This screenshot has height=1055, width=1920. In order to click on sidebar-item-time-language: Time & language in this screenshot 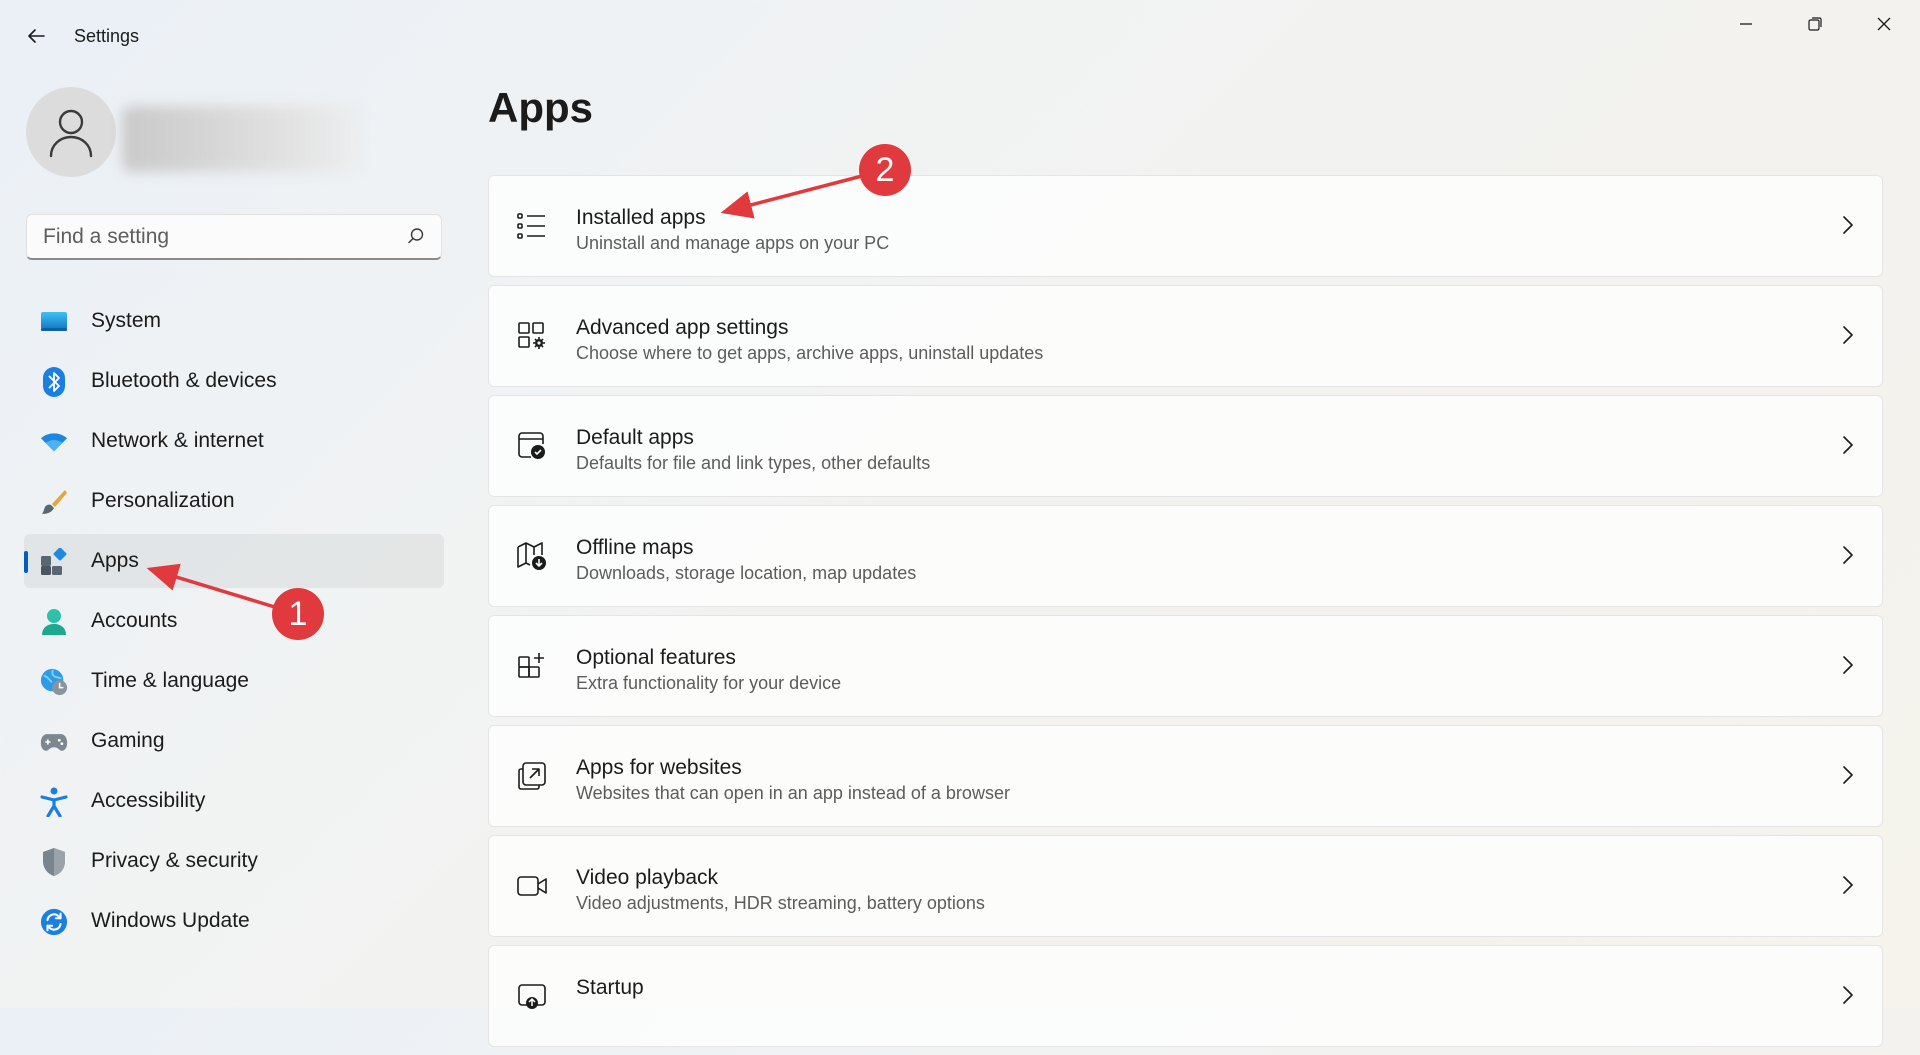, I will do `click(234, 681)`.